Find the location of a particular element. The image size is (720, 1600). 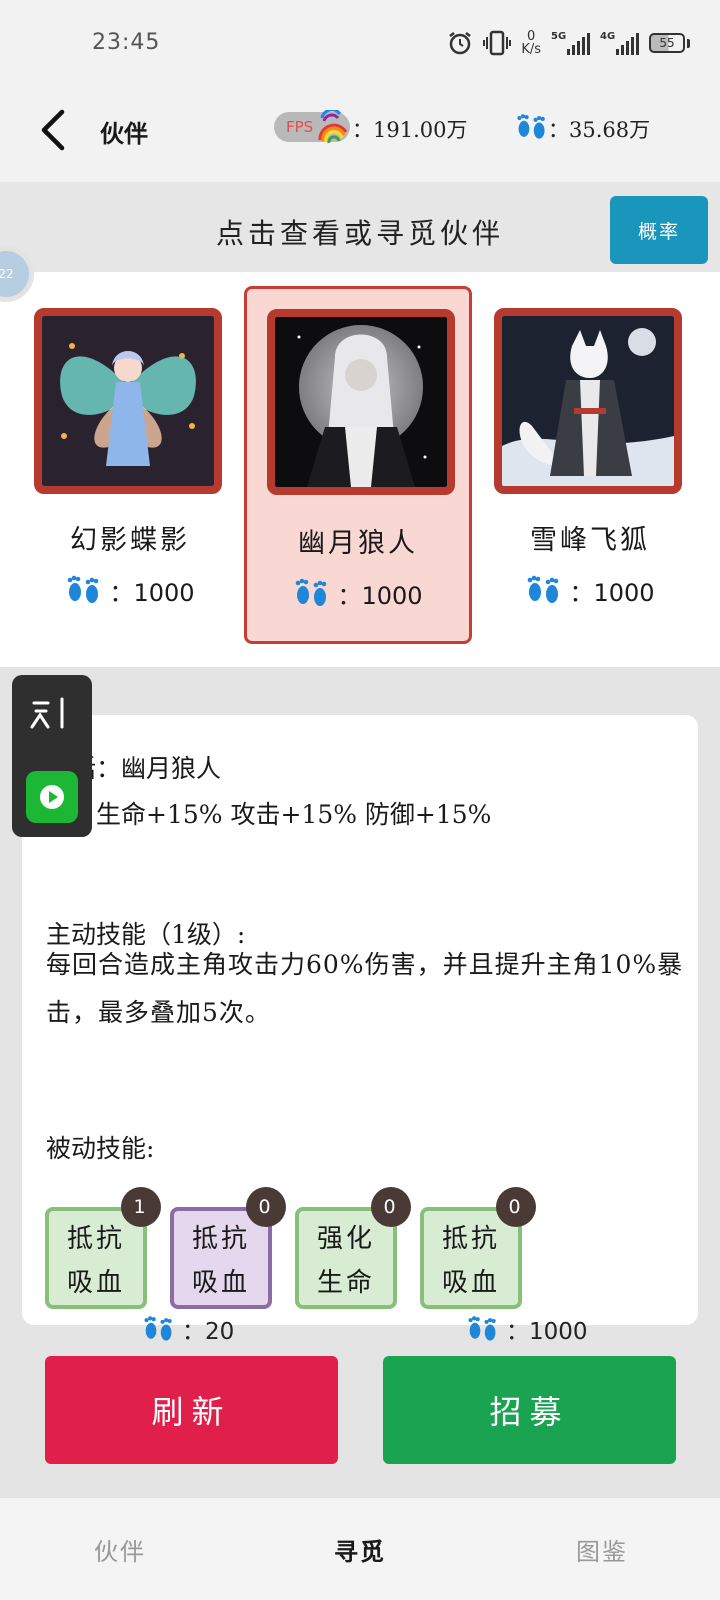

skill-level-badge: 1 is located at coordinates (141, 1207).